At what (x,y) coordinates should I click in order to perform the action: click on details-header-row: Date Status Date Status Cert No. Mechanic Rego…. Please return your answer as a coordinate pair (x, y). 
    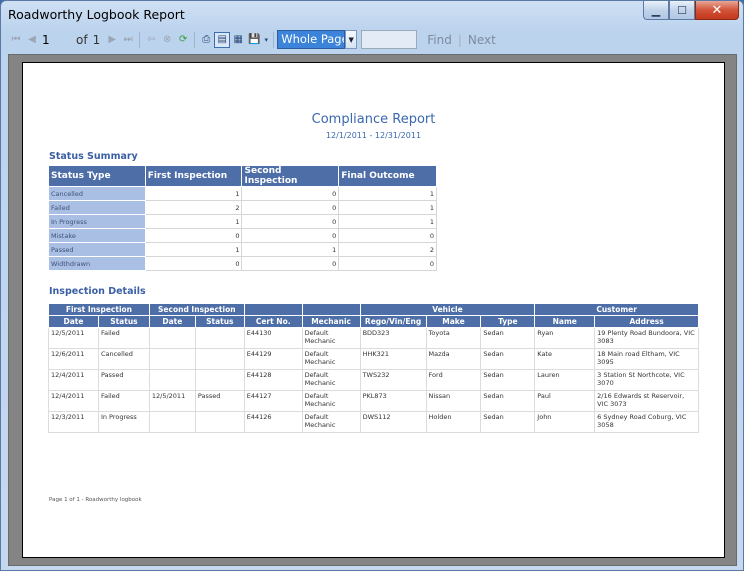
    Looking at the image, I should click on (373, 321).